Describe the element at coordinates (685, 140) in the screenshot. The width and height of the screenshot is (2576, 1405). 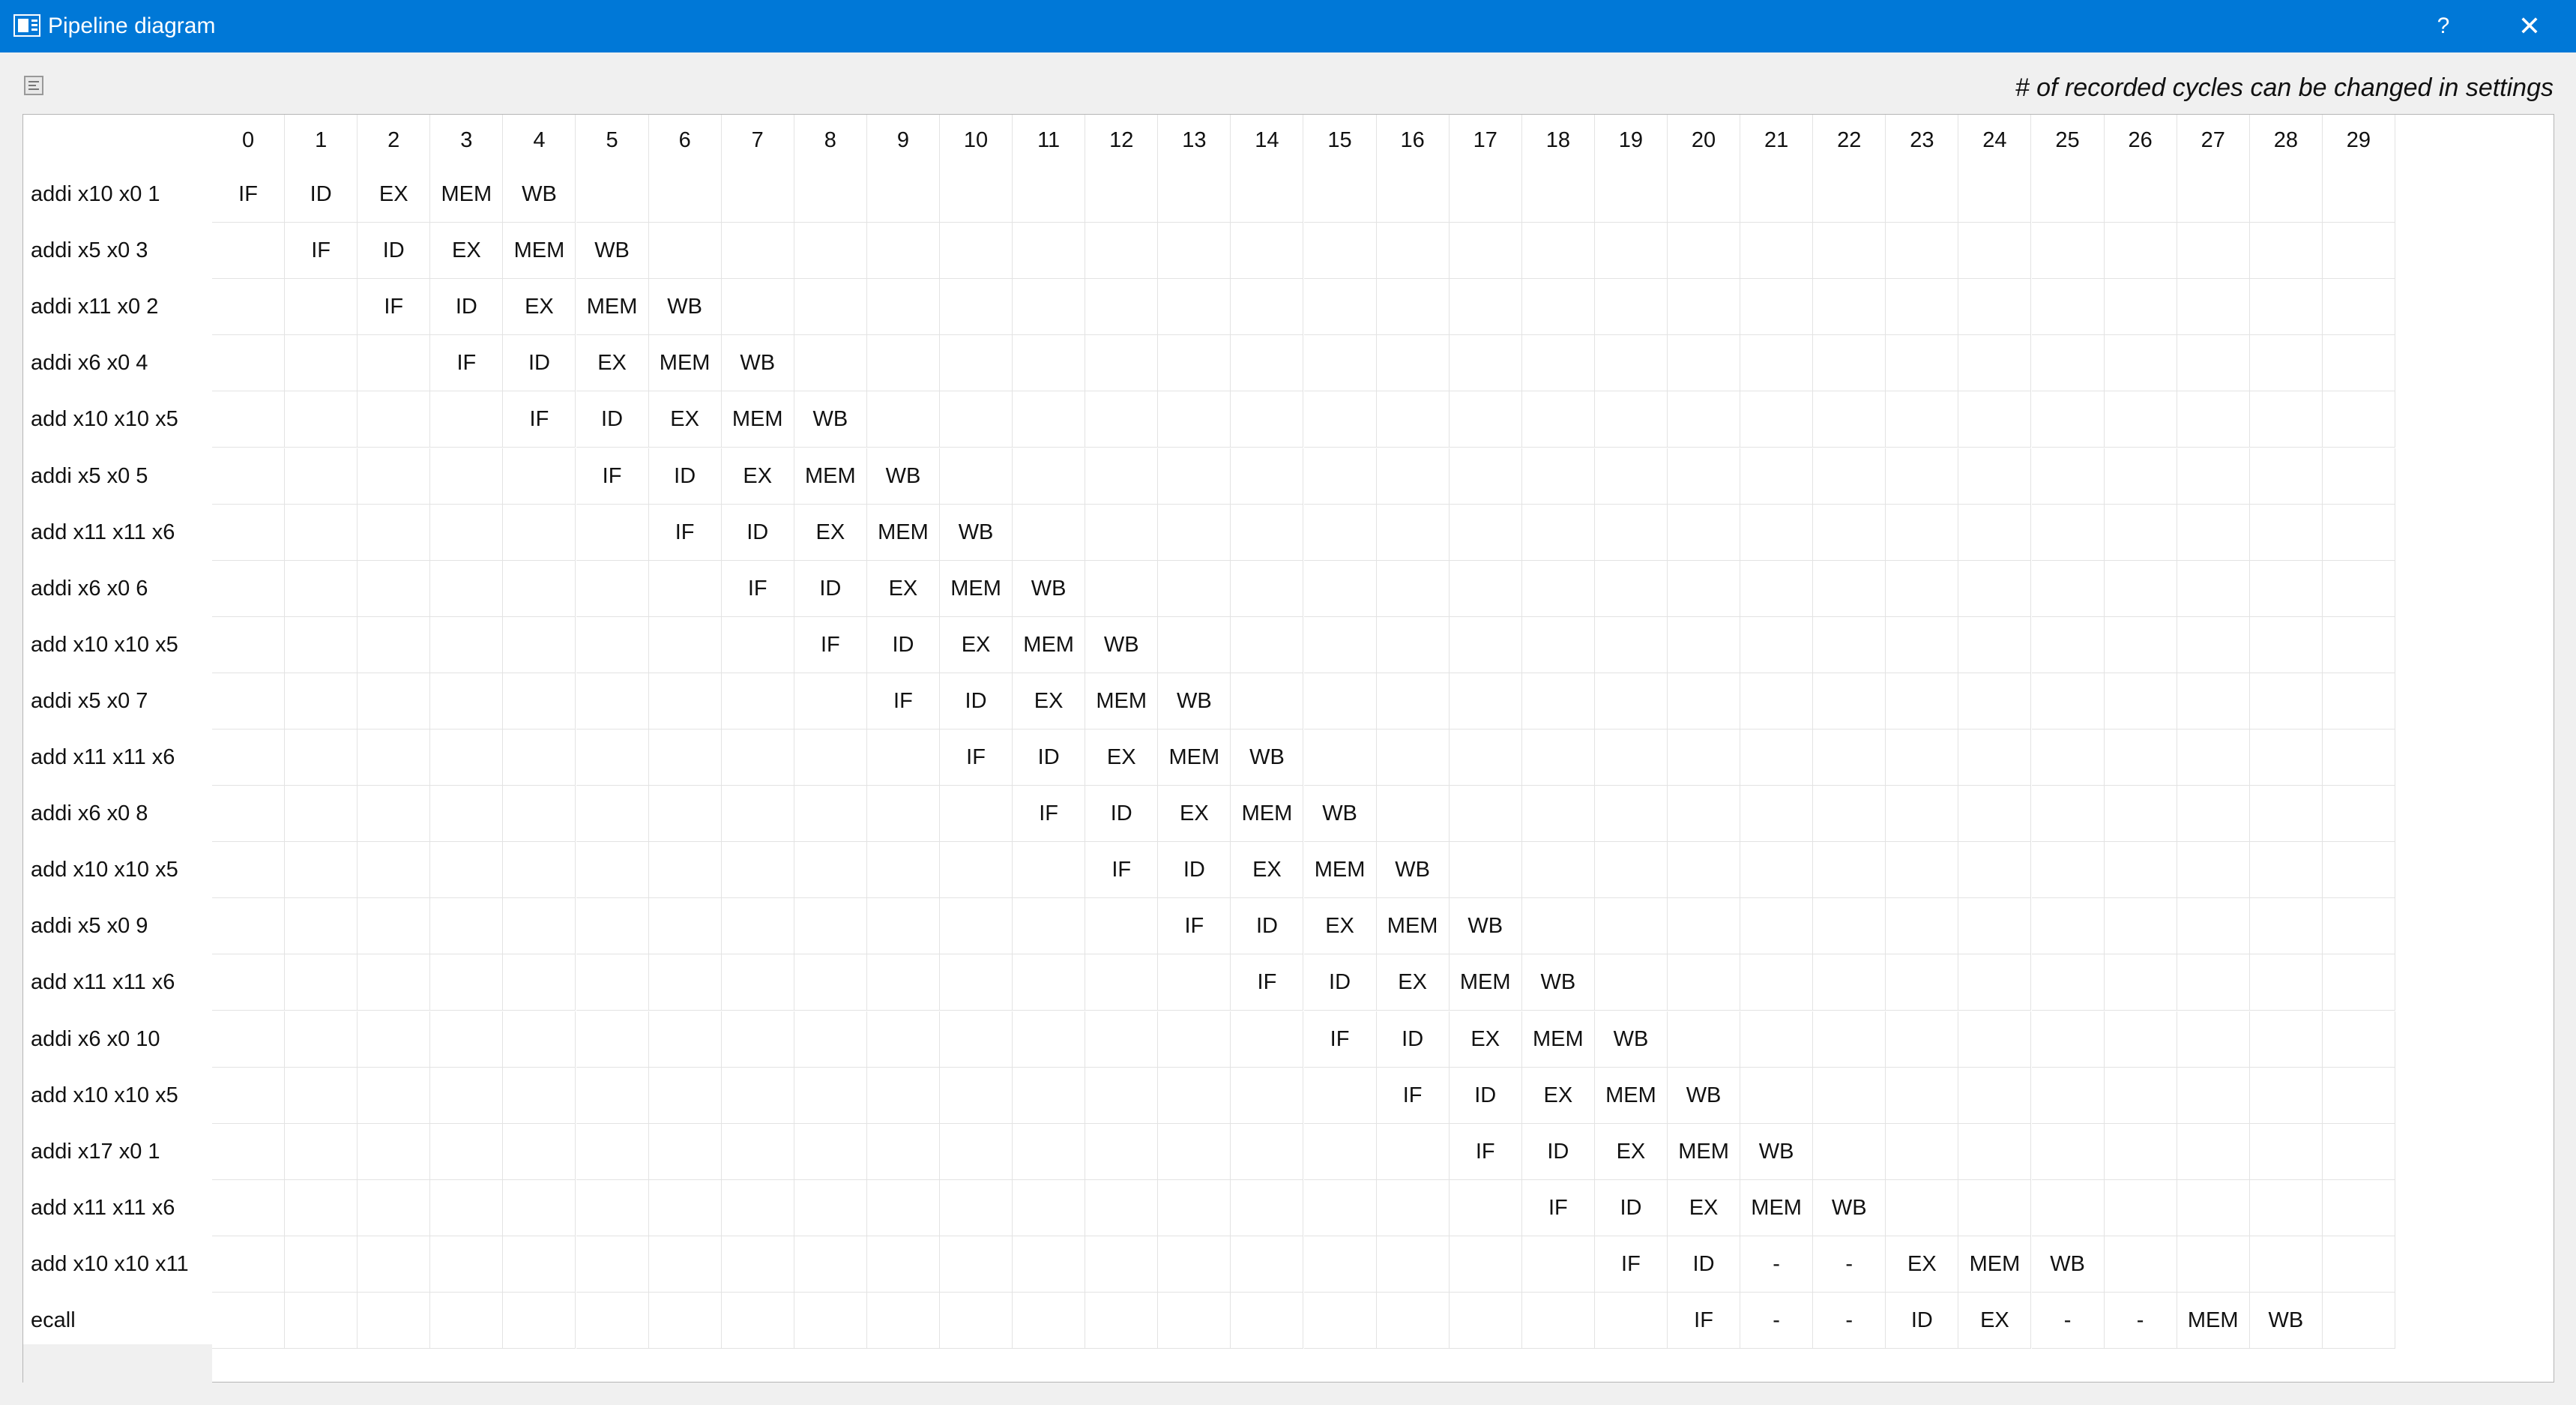
I see `cycle-header: 6` at that location.